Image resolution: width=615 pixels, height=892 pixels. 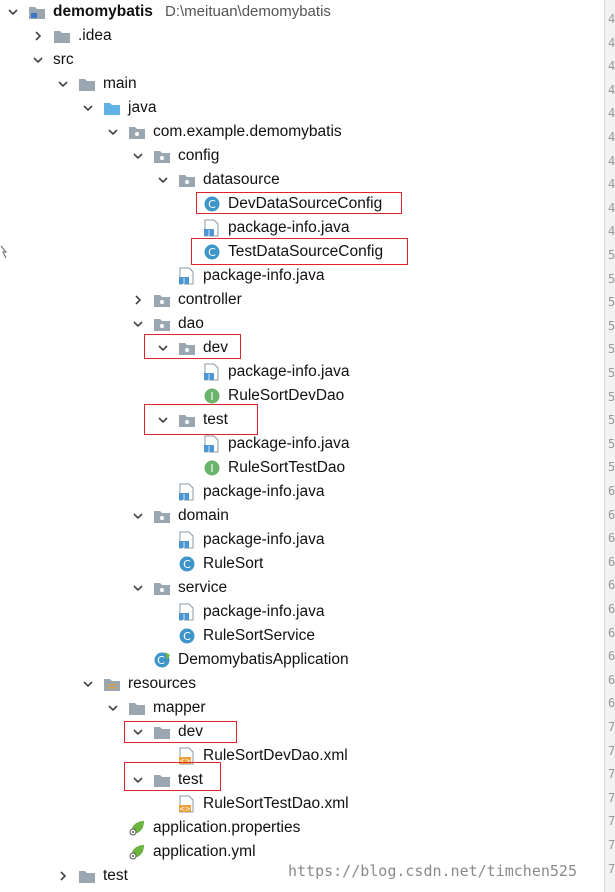 I want to click on tree-item: C DemomybatisApplication, so click(x=302, y=660).